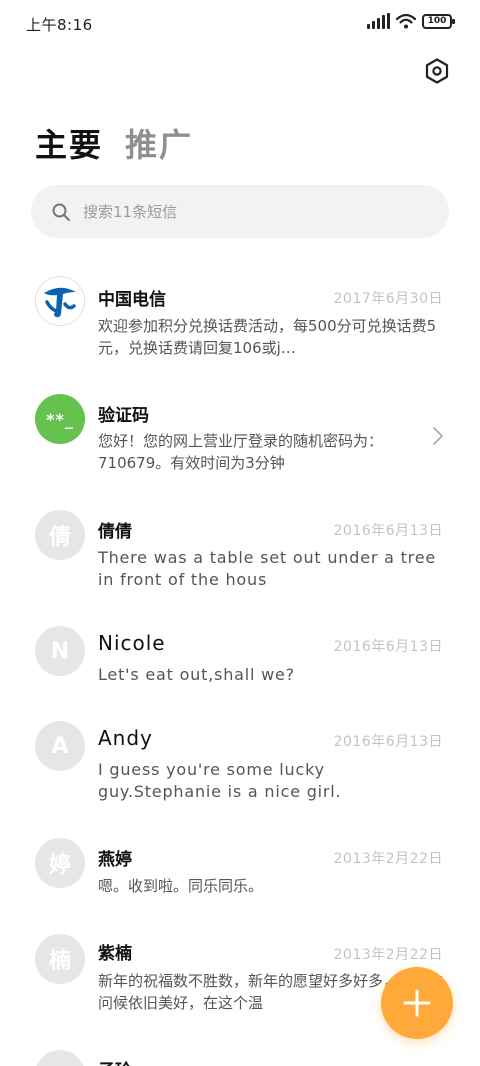 The height and width of the screenshot is (1066, 480). I want to click on message-sender: 中国电信, so click(132, 300).